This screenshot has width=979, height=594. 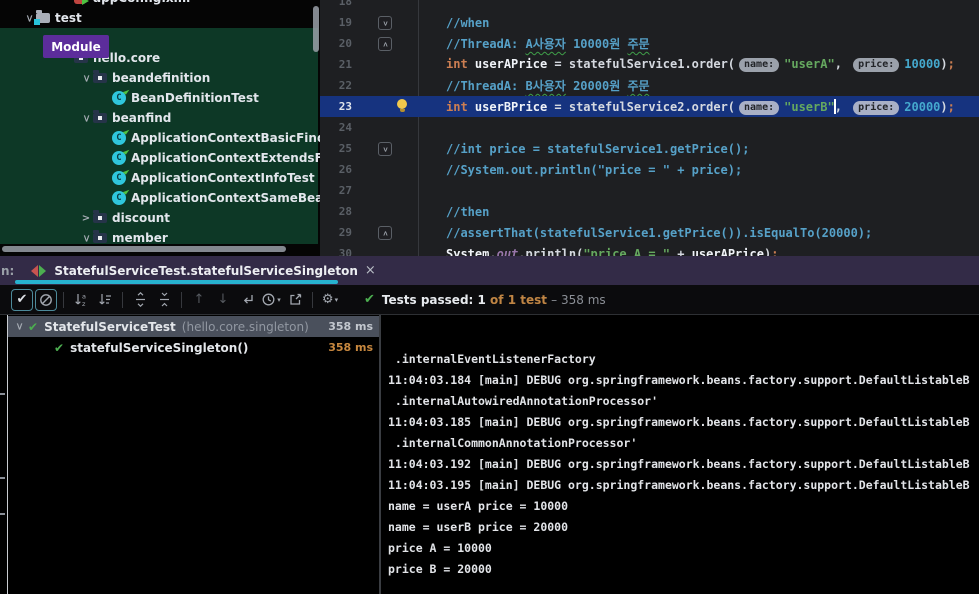 I want to click on project-tree-vertical-scrollbar, so click(x=316, y=29).